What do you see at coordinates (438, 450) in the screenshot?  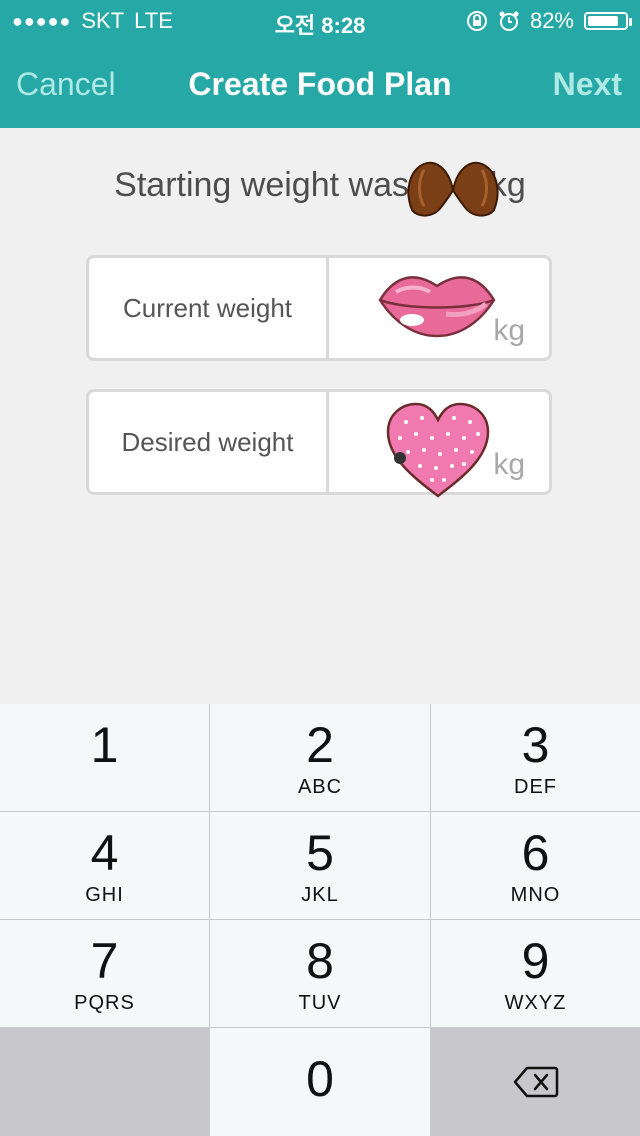 I see `heart-sticker` at bounding box center [438, 450].